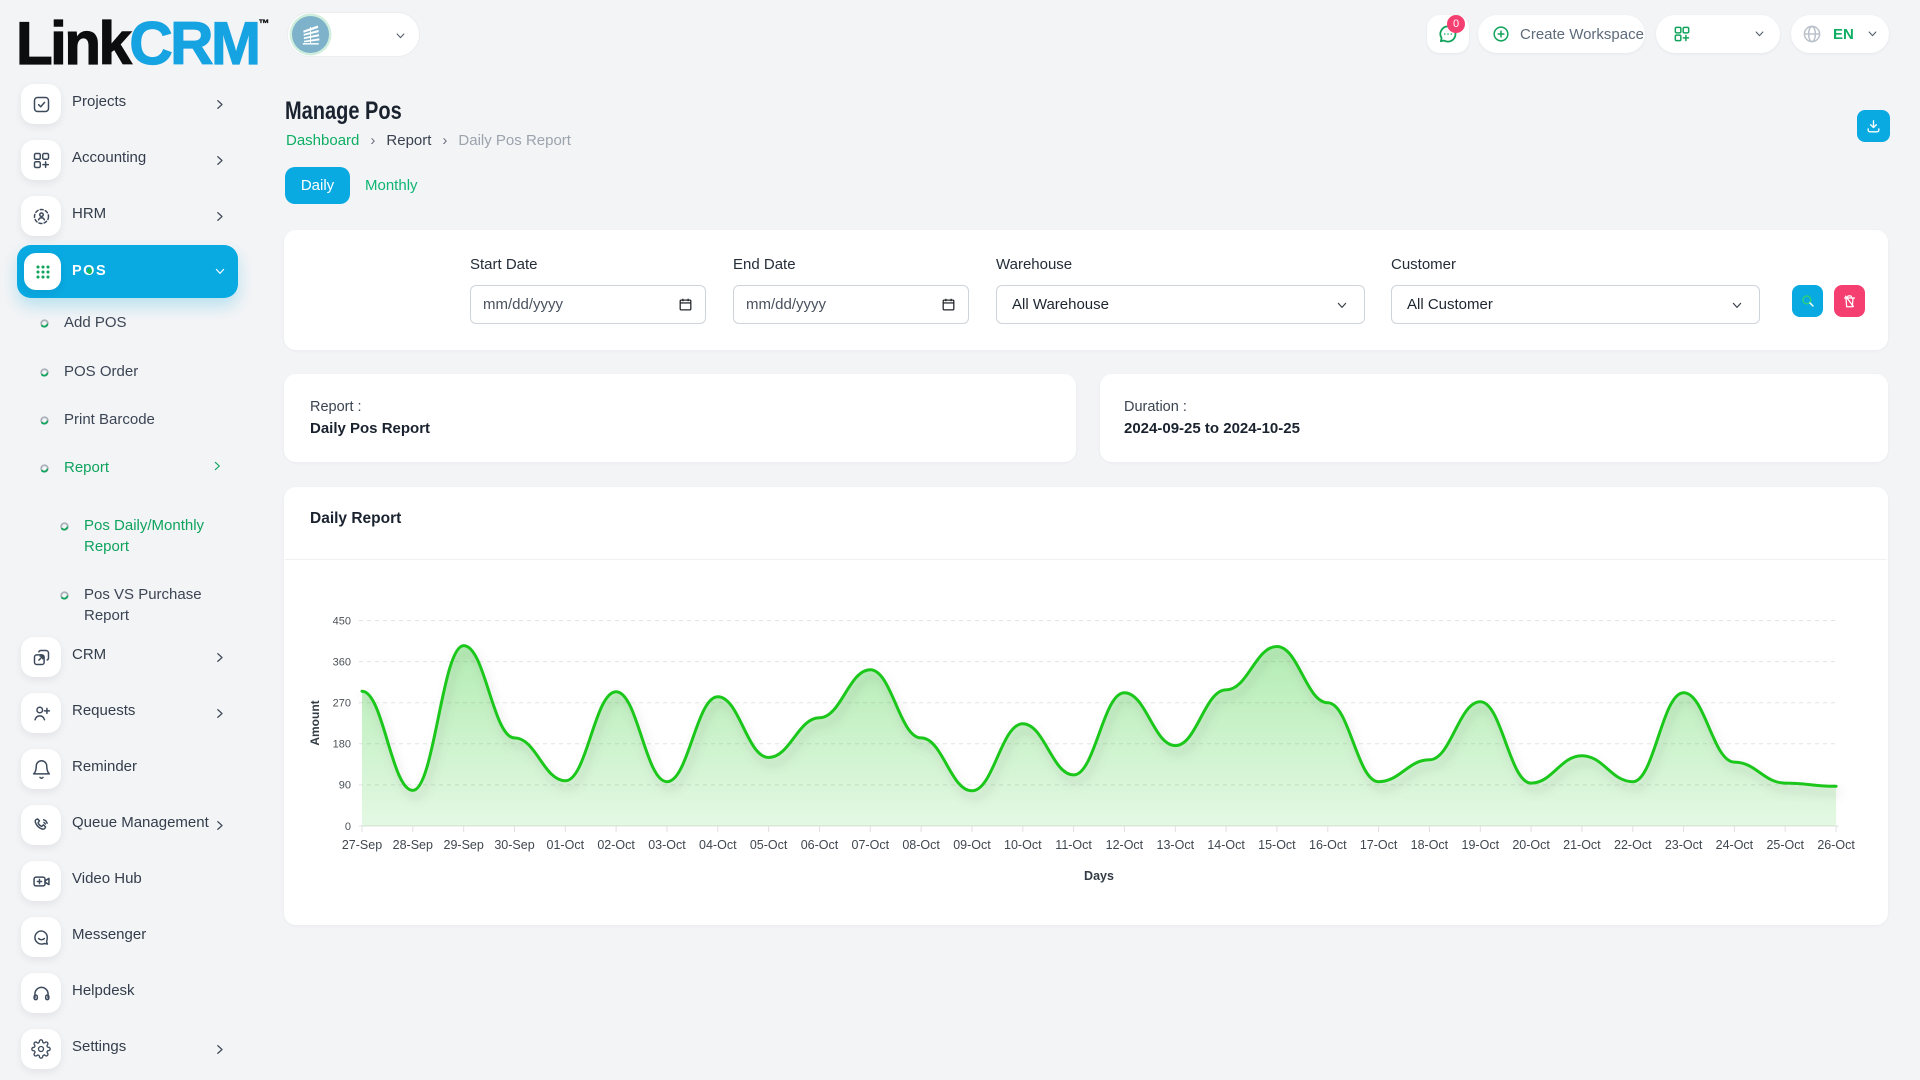 The image size is (1920, 1080). I want to click on svg-text: 27-Sep, so click(362, 845).